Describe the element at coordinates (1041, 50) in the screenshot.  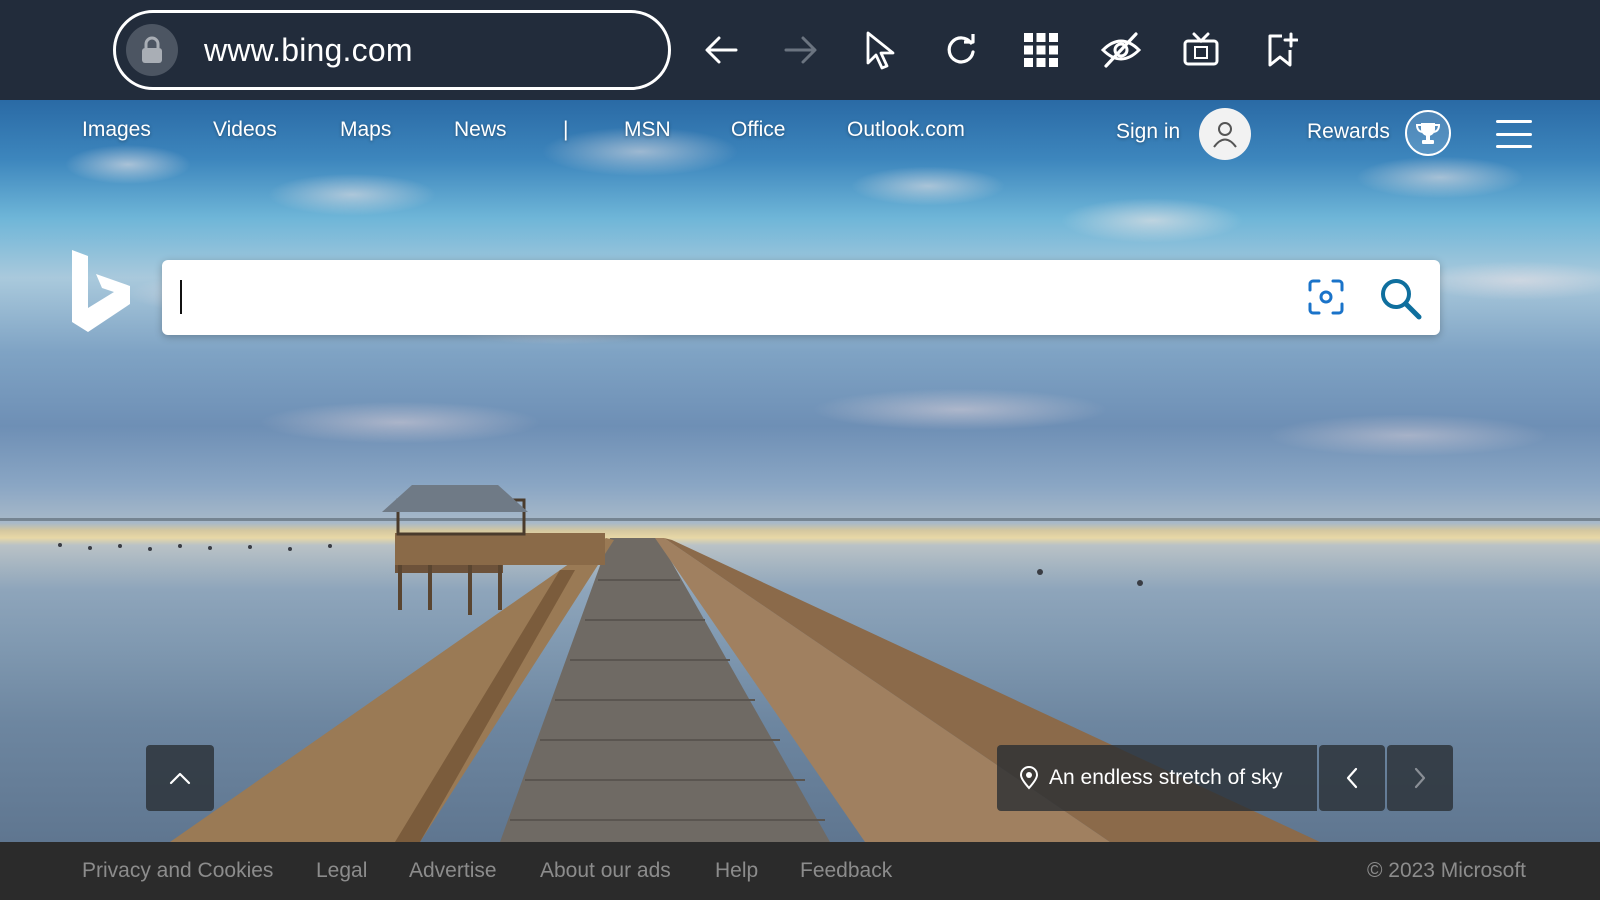
I see `apps-grid-icon` at that location.